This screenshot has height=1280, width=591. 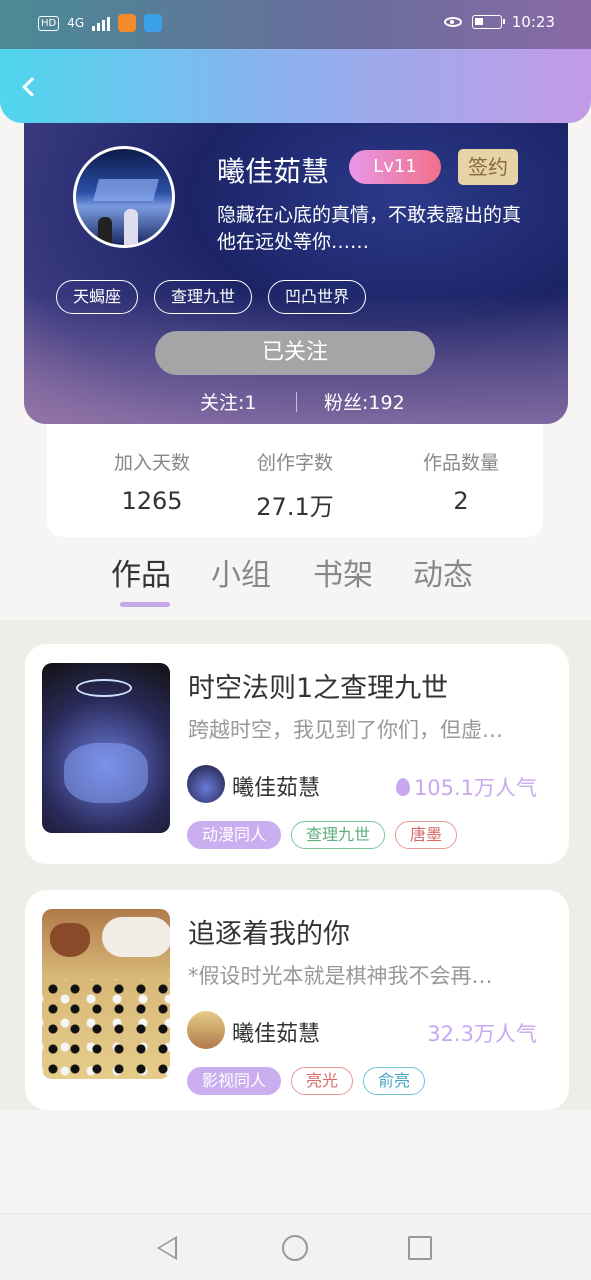 I want to click on popularity-value: 105.1万人气, so click(x=475, y=788).